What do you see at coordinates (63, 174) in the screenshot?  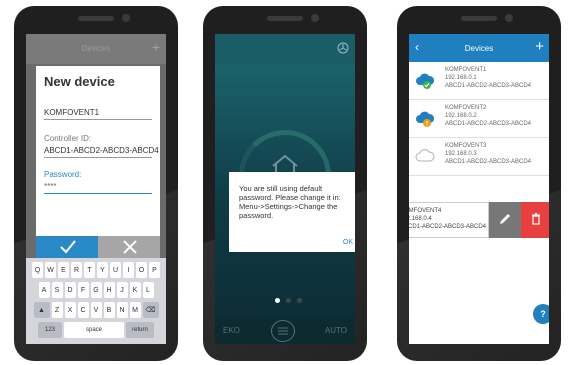 I see `password-label: Password:` at bounding box center [63, 174].